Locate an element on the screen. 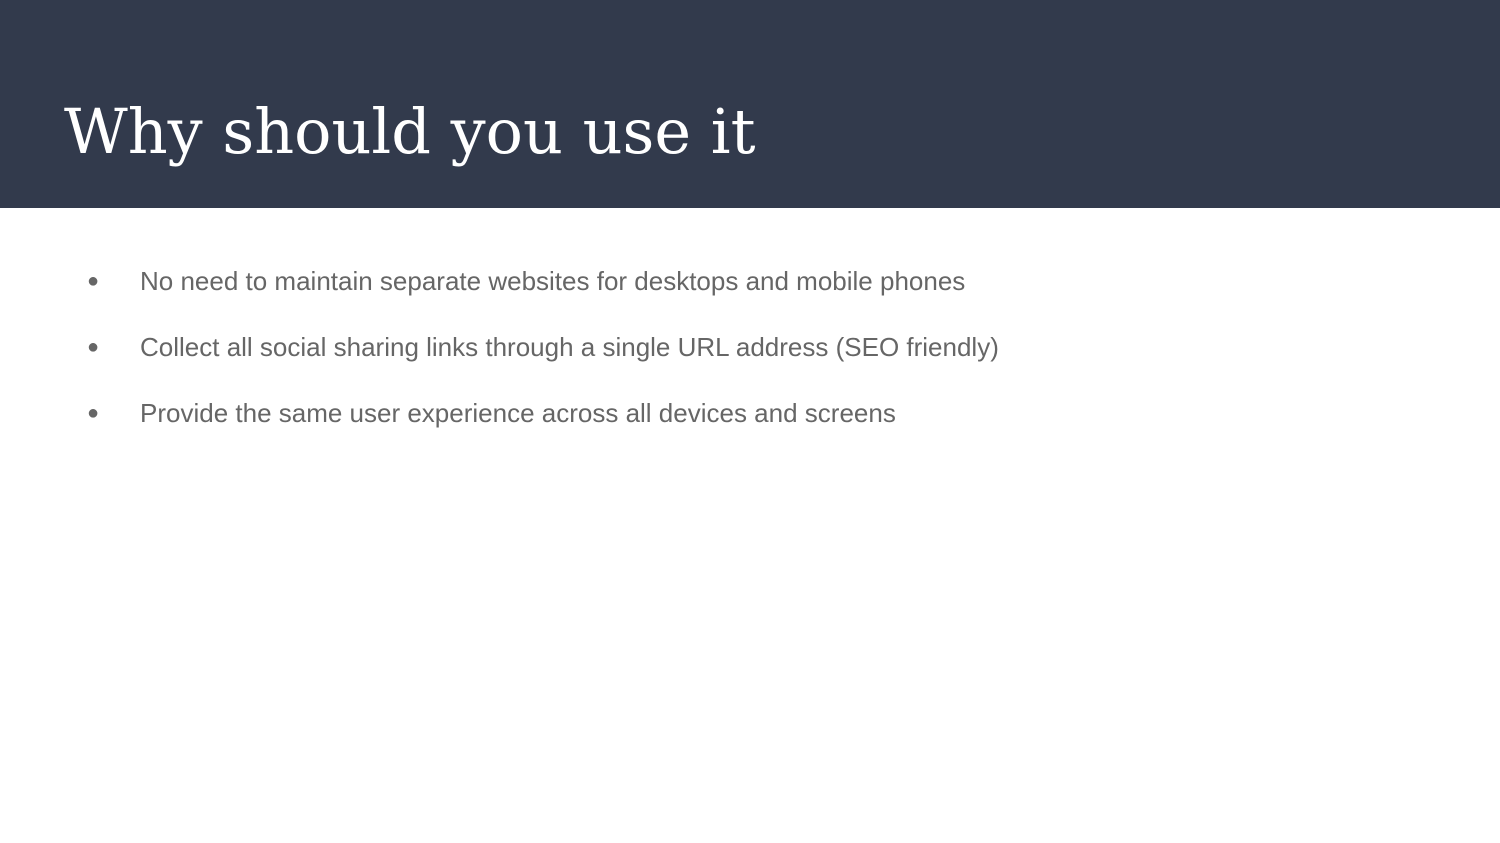 The image size is (1500, 843). slide-title: Why should you use it is located at coordinates (410, 131).